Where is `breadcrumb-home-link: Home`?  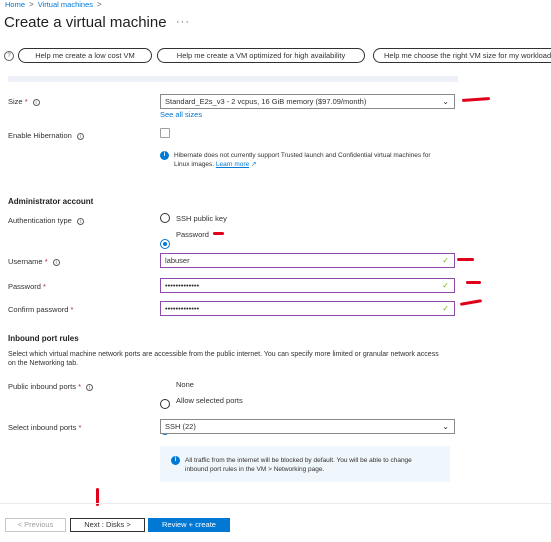
breadcrumb-home-link: Home is located at coordinates (15, 4).